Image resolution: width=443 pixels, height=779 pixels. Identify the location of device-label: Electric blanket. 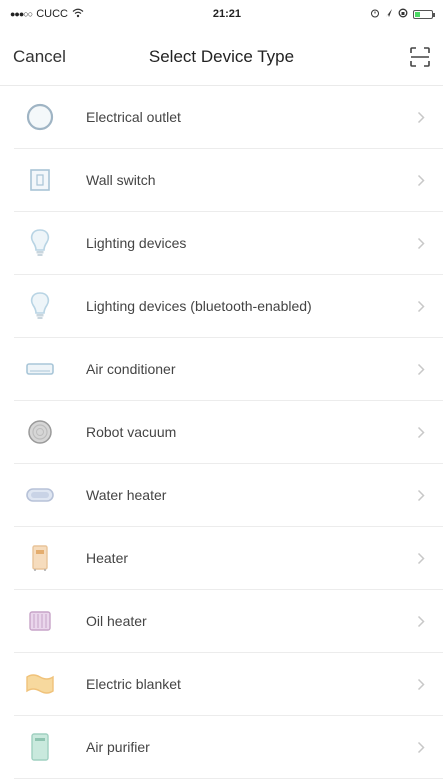
(133, 684).